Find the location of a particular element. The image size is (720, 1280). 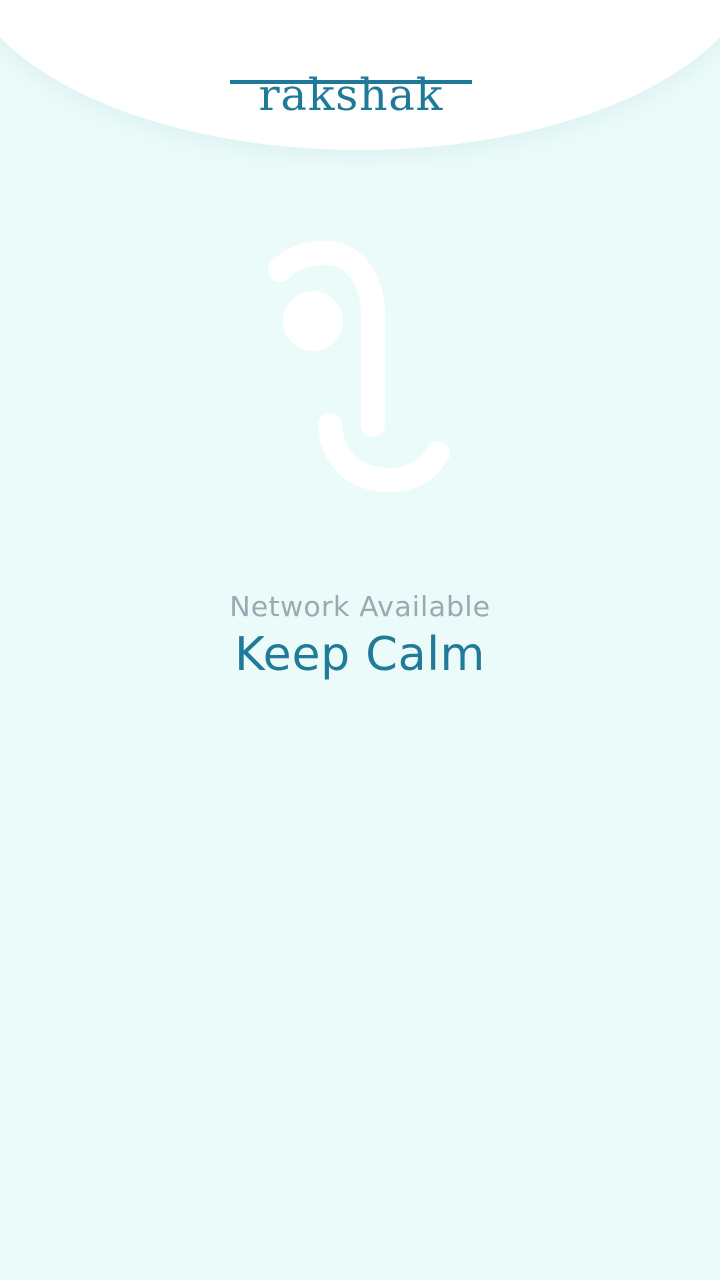

calm-figure-icon is located at coordinates (359, 366).